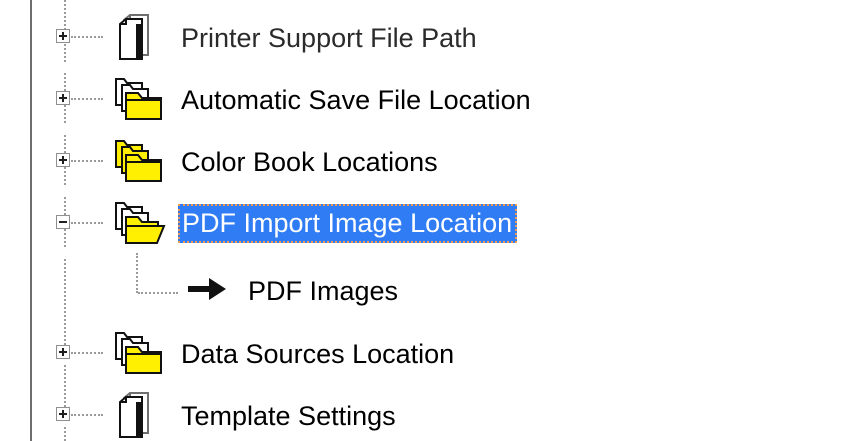  What do you see at coordinates (288, 416) in the screenshot?
I see `tree-node-label: Template Settings` at bounding box center [288, 416].